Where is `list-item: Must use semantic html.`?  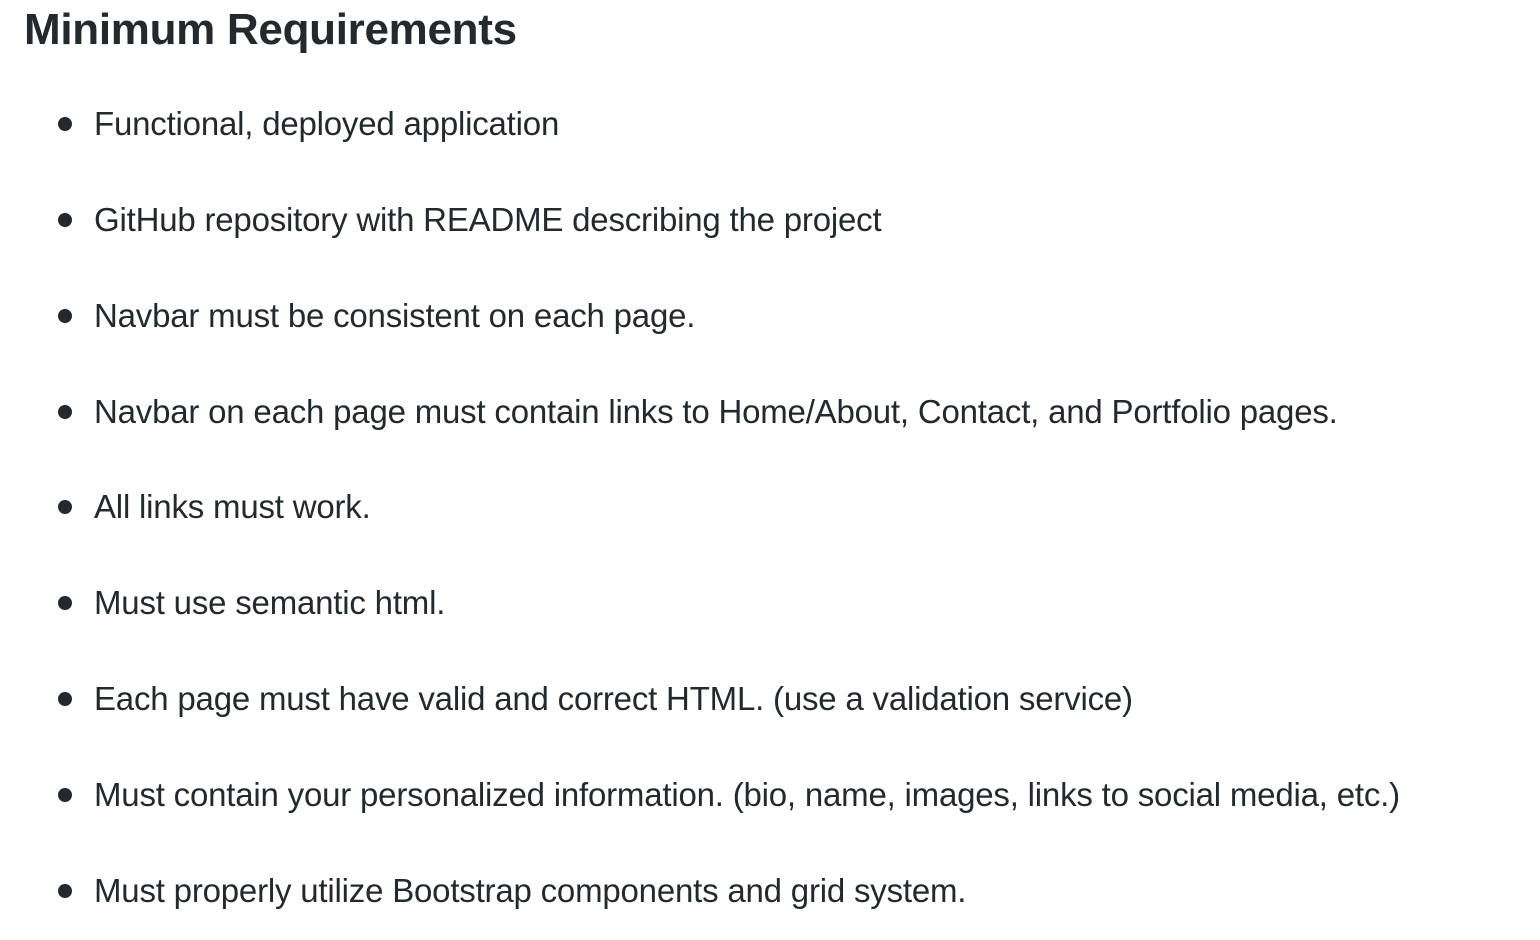 list-item: Must use semantic html. is located at coordinates (251, 603).